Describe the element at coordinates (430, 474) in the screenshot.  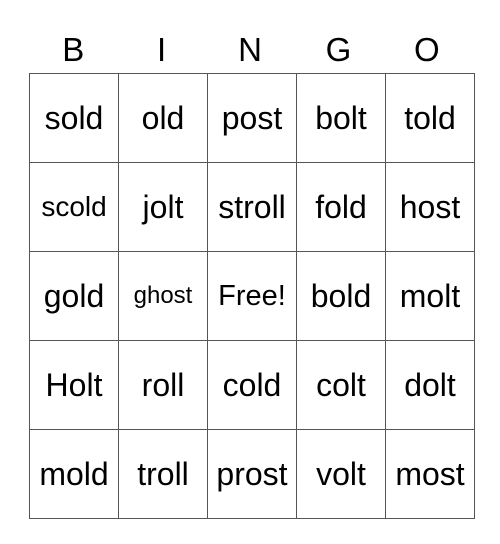
I see `bingo-cell: most` at that location.